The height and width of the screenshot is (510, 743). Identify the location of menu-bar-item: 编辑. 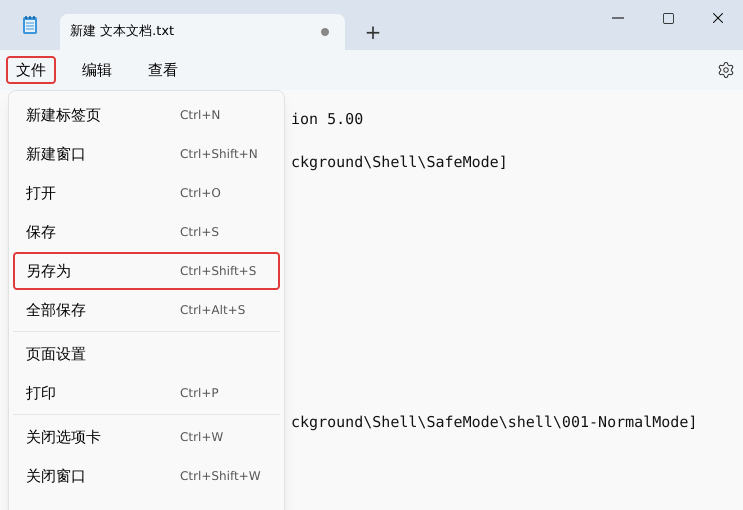
(97, 70).